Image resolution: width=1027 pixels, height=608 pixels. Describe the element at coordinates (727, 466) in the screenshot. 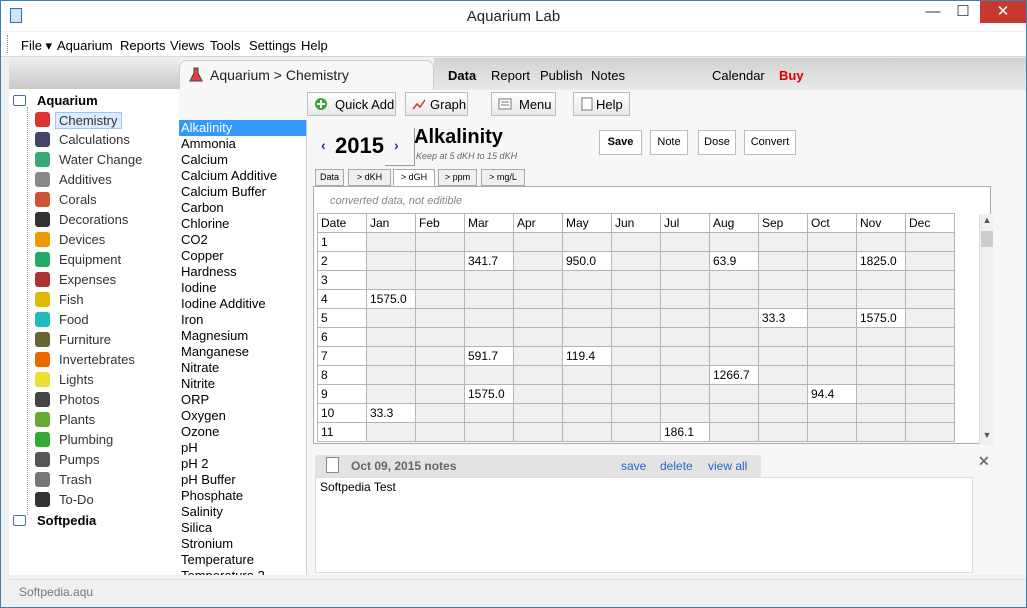

I see `notes-view-all-link: view all` at that location.